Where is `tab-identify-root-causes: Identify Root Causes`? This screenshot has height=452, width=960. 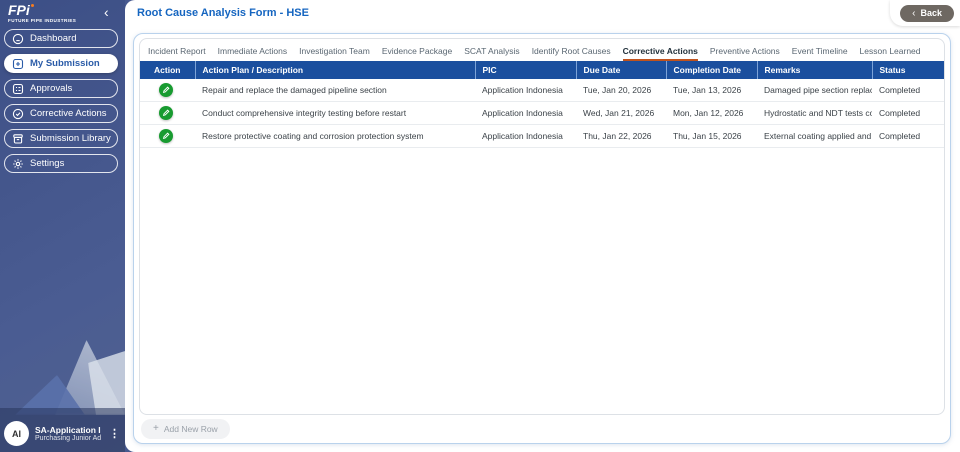
tab-identify-root-causes: Identify Root Causes is located at coordinates (571, 53).